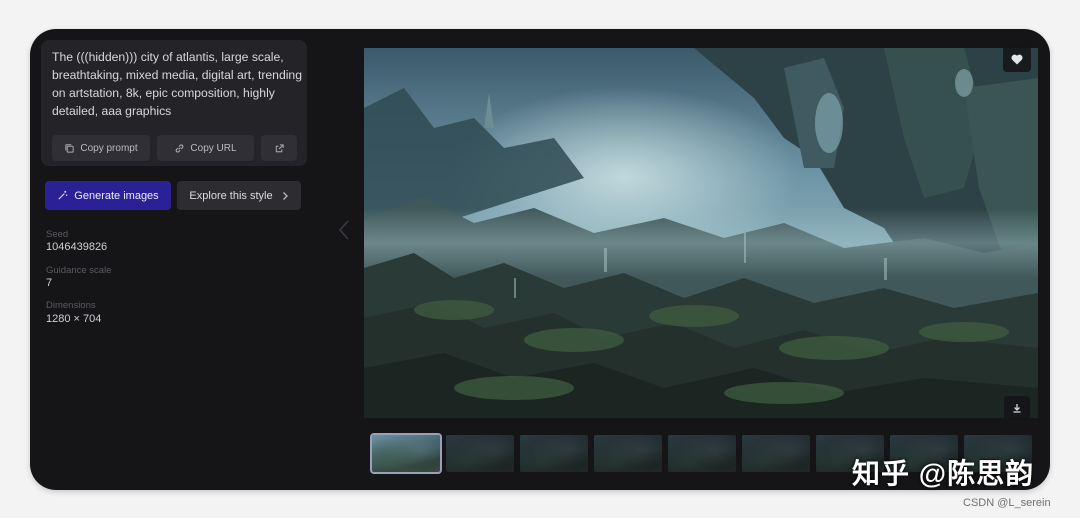  Describe the element at coordinates (63, 195) in the screenshot. I see `magic-wand-icon` at that location.